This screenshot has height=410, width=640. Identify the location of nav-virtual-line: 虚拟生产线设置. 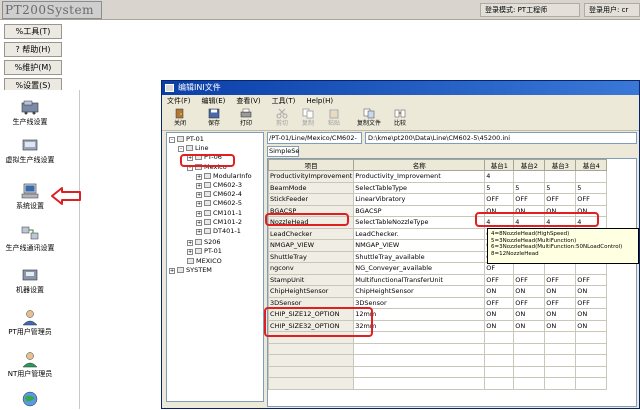
(30, 150).